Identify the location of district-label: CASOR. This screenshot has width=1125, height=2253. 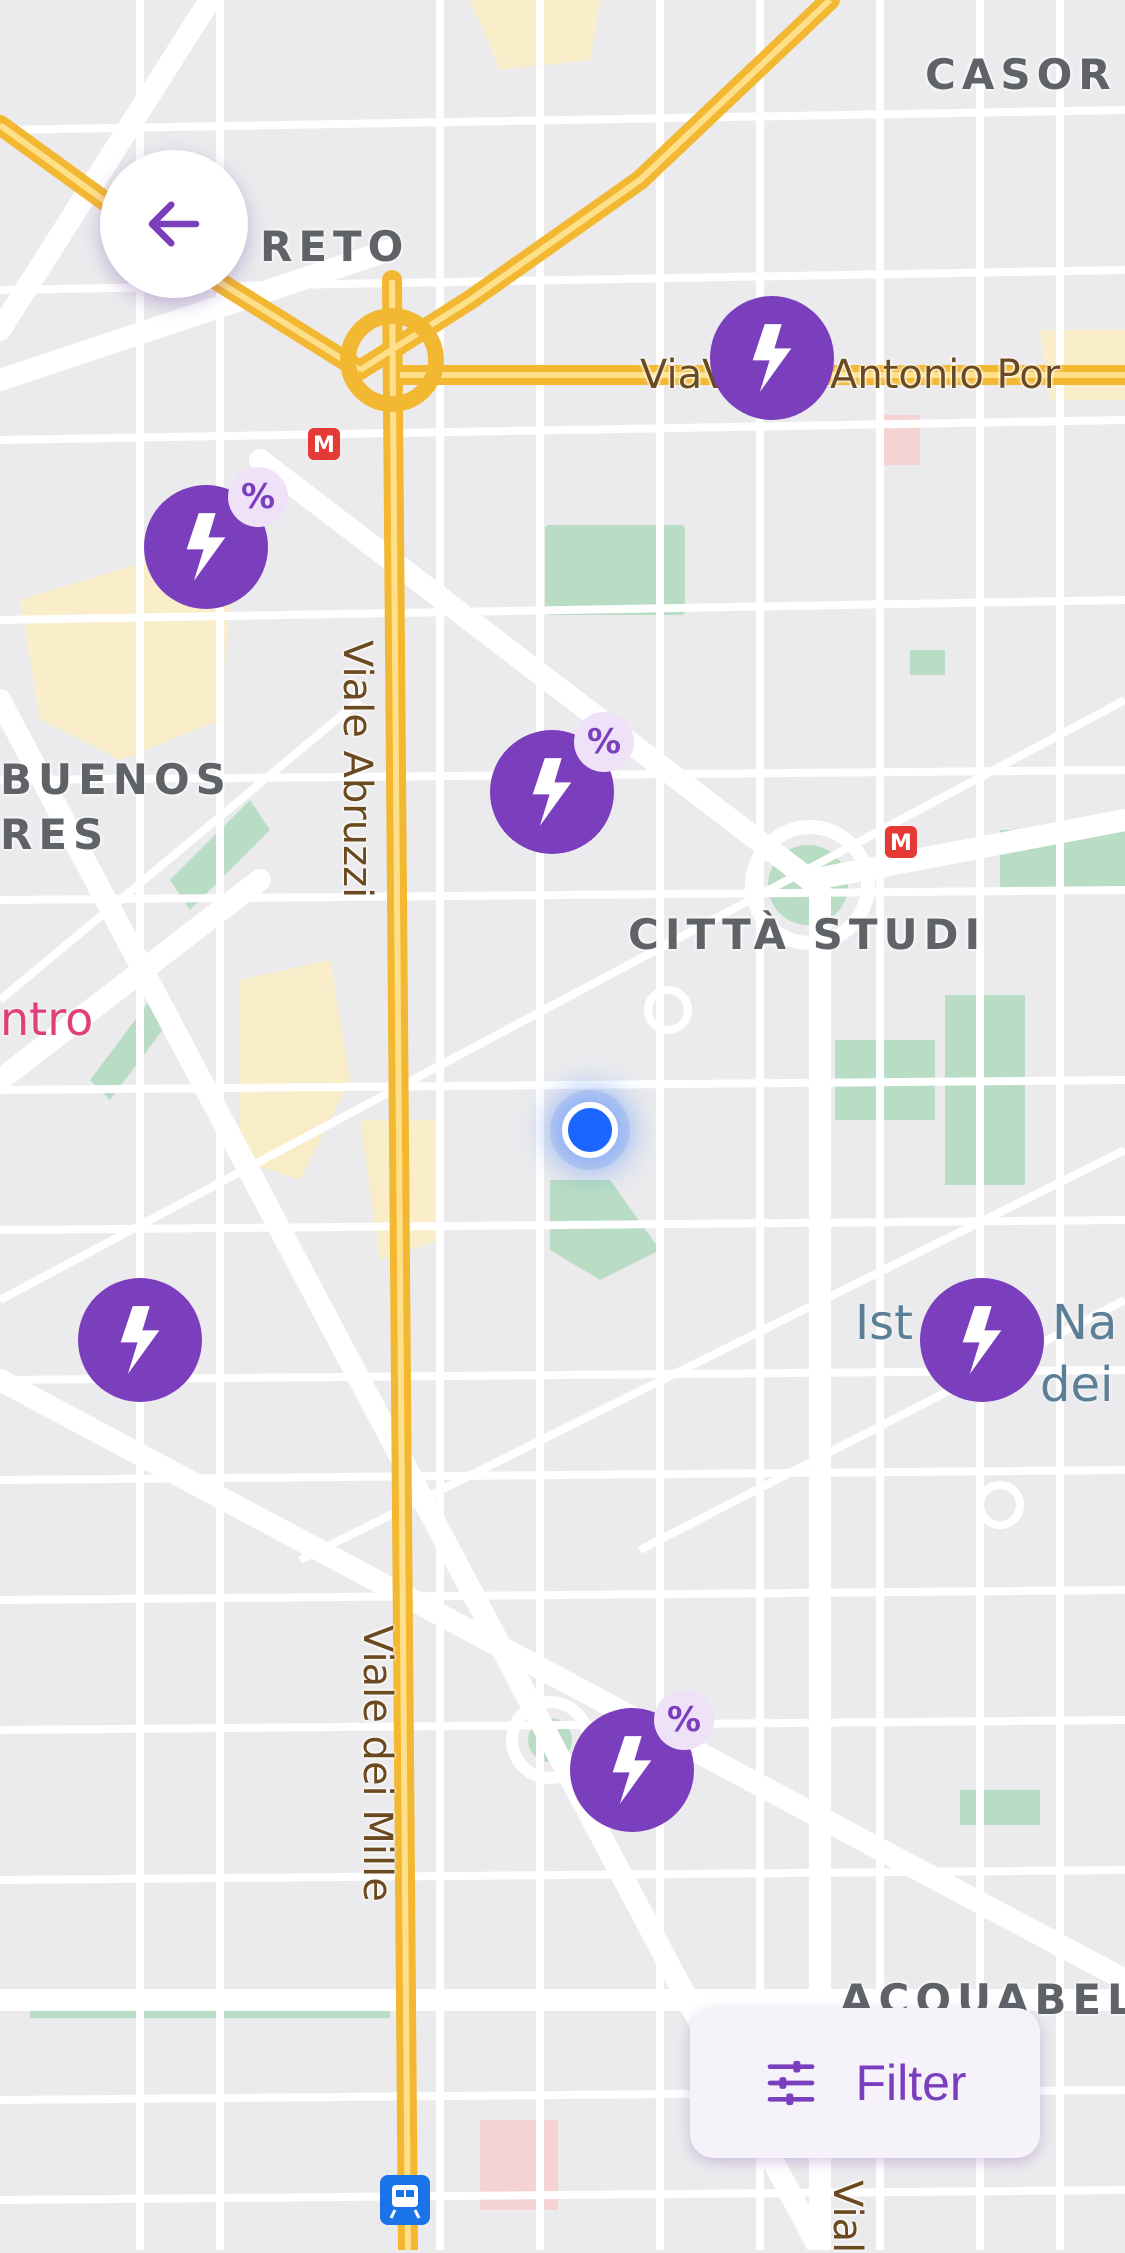
(1021, 74).